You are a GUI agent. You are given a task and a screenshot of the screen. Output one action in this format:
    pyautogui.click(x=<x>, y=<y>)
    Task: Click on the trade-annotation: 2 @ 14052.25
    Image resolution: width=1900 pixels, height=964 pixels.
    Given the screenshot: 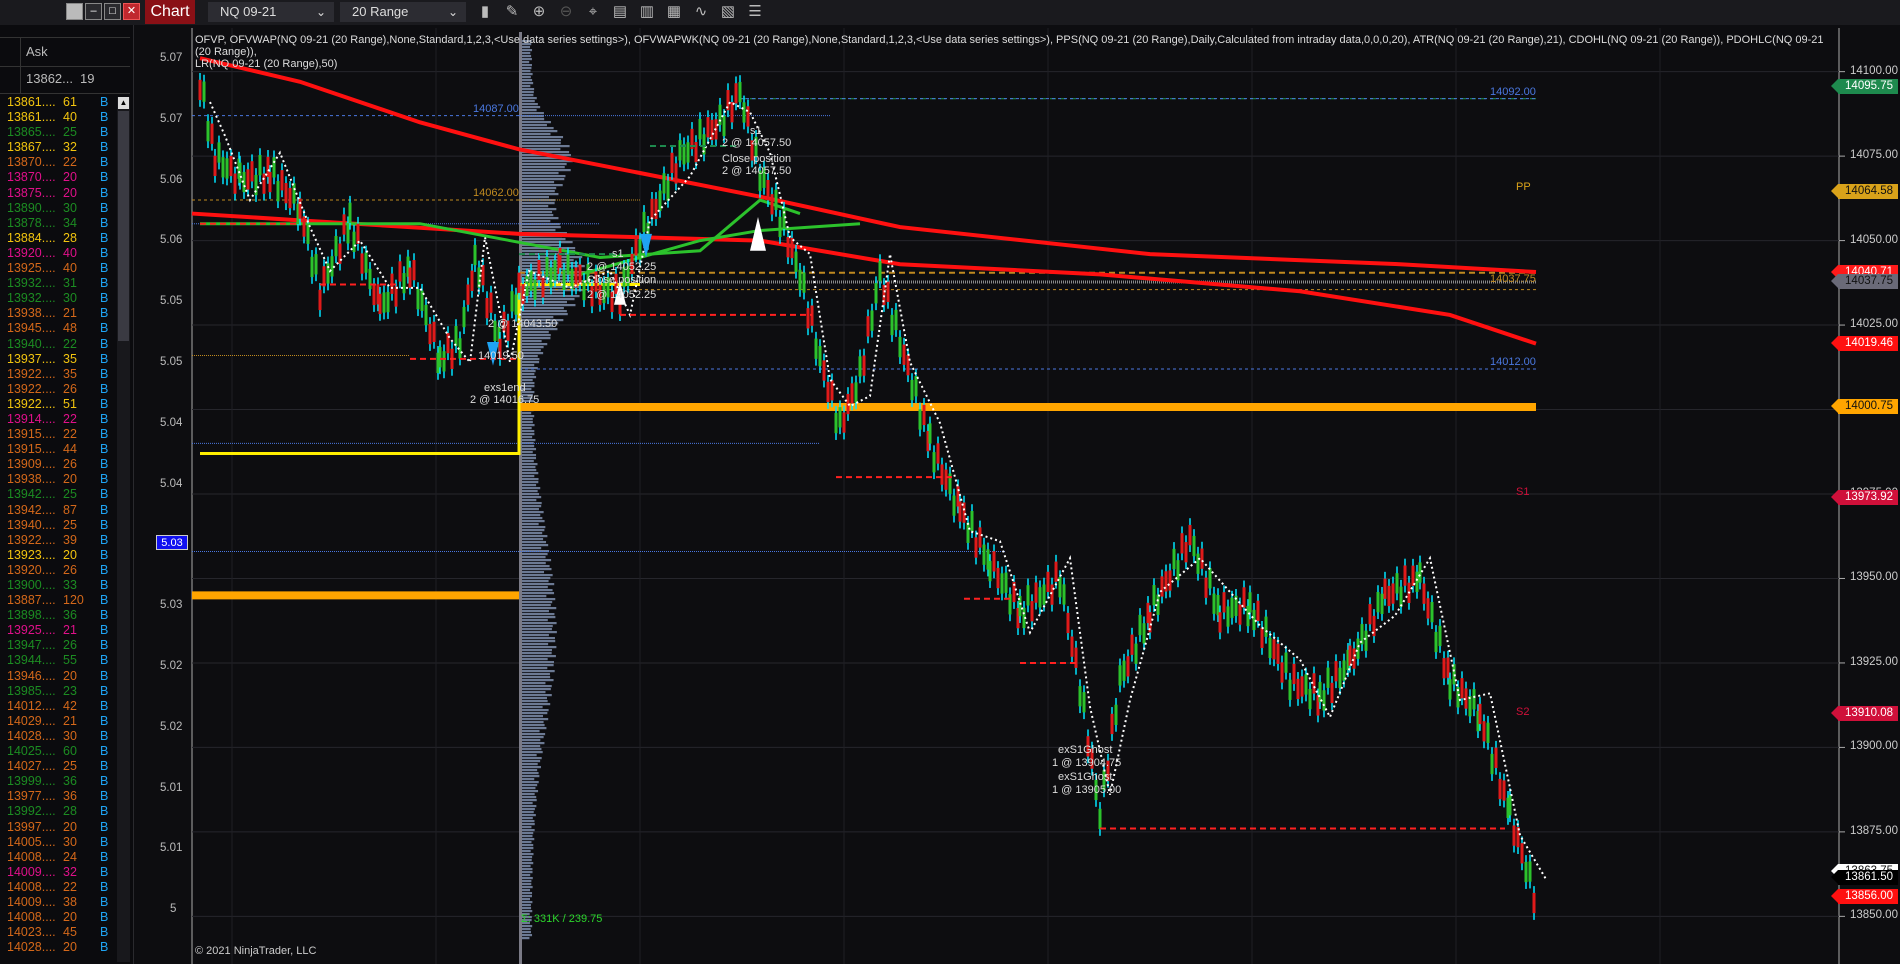 What is the action you would take?
    pyautogui.click(x=622, y=295)
    